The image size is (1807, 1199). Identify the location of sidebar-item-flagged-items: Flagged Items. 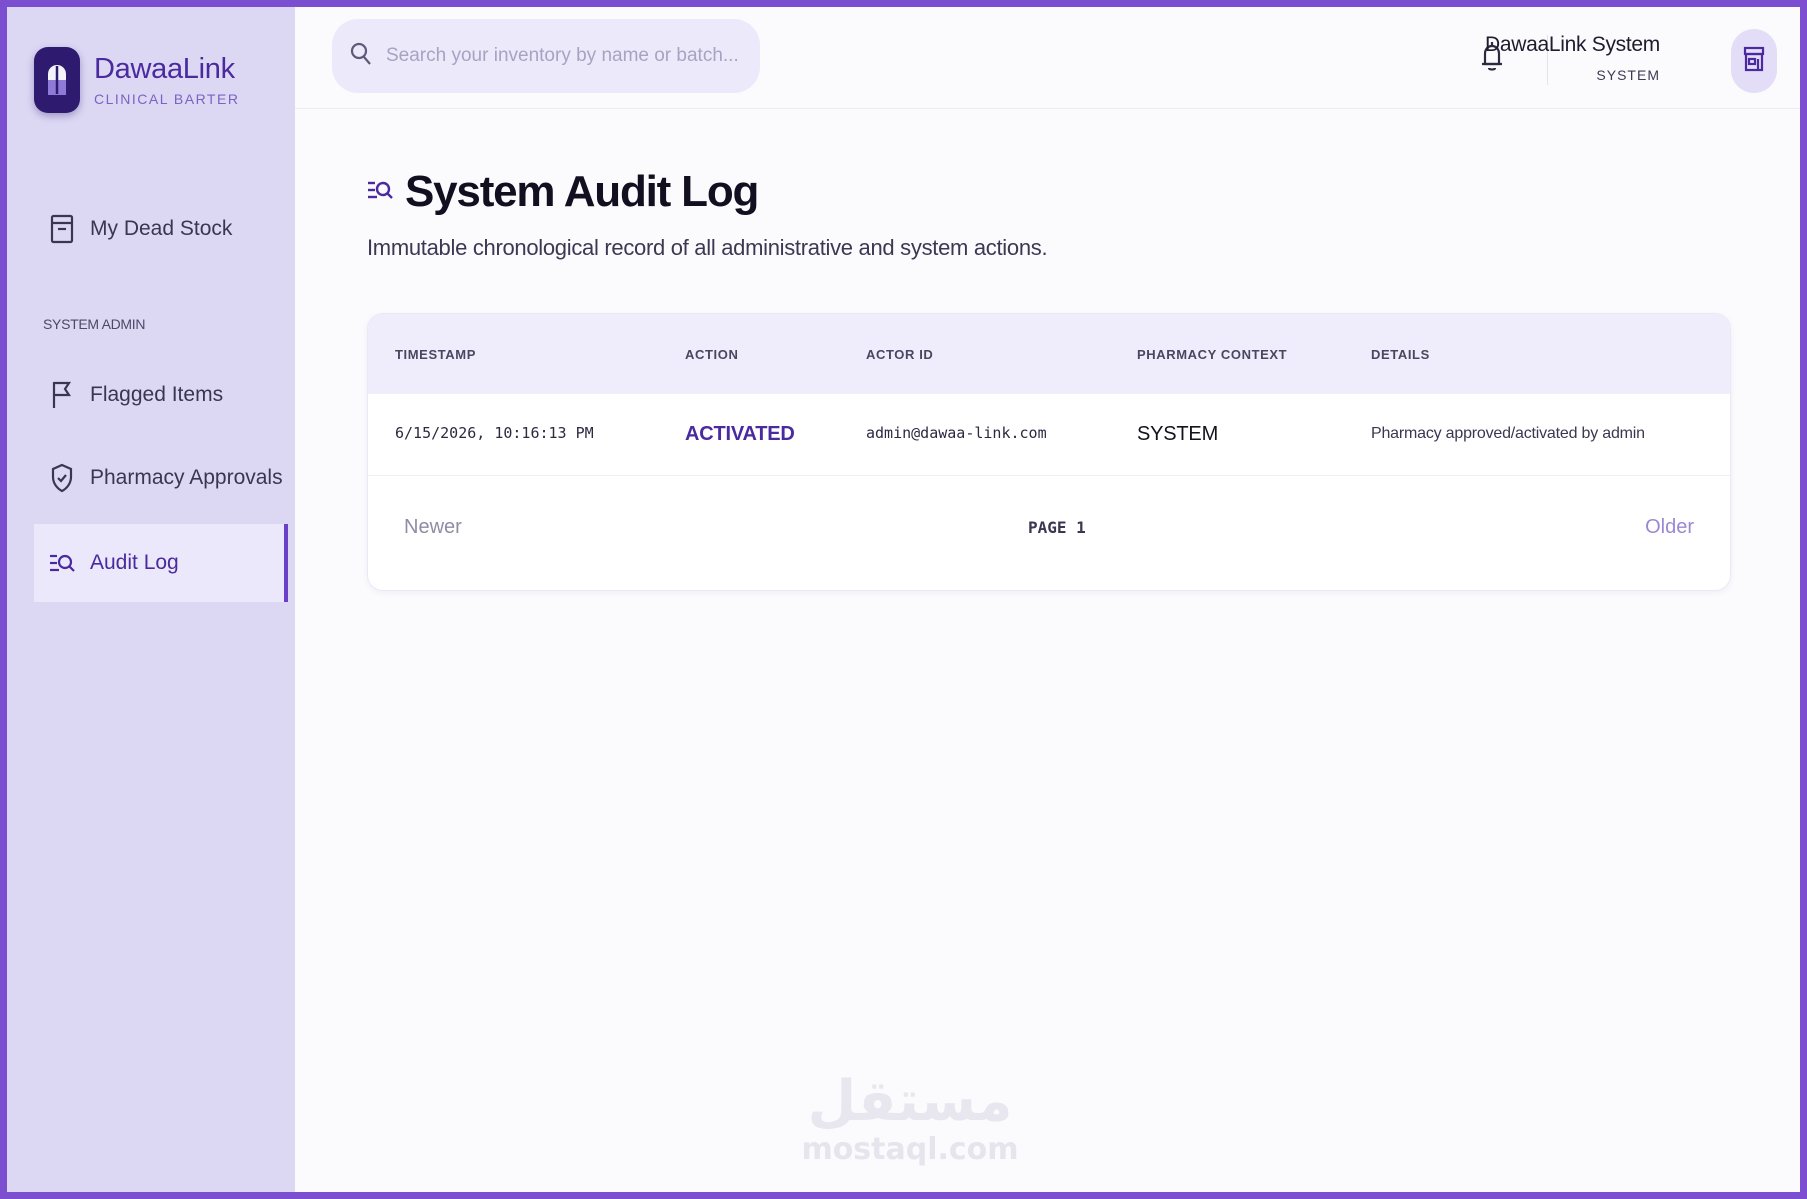
(161, 395).